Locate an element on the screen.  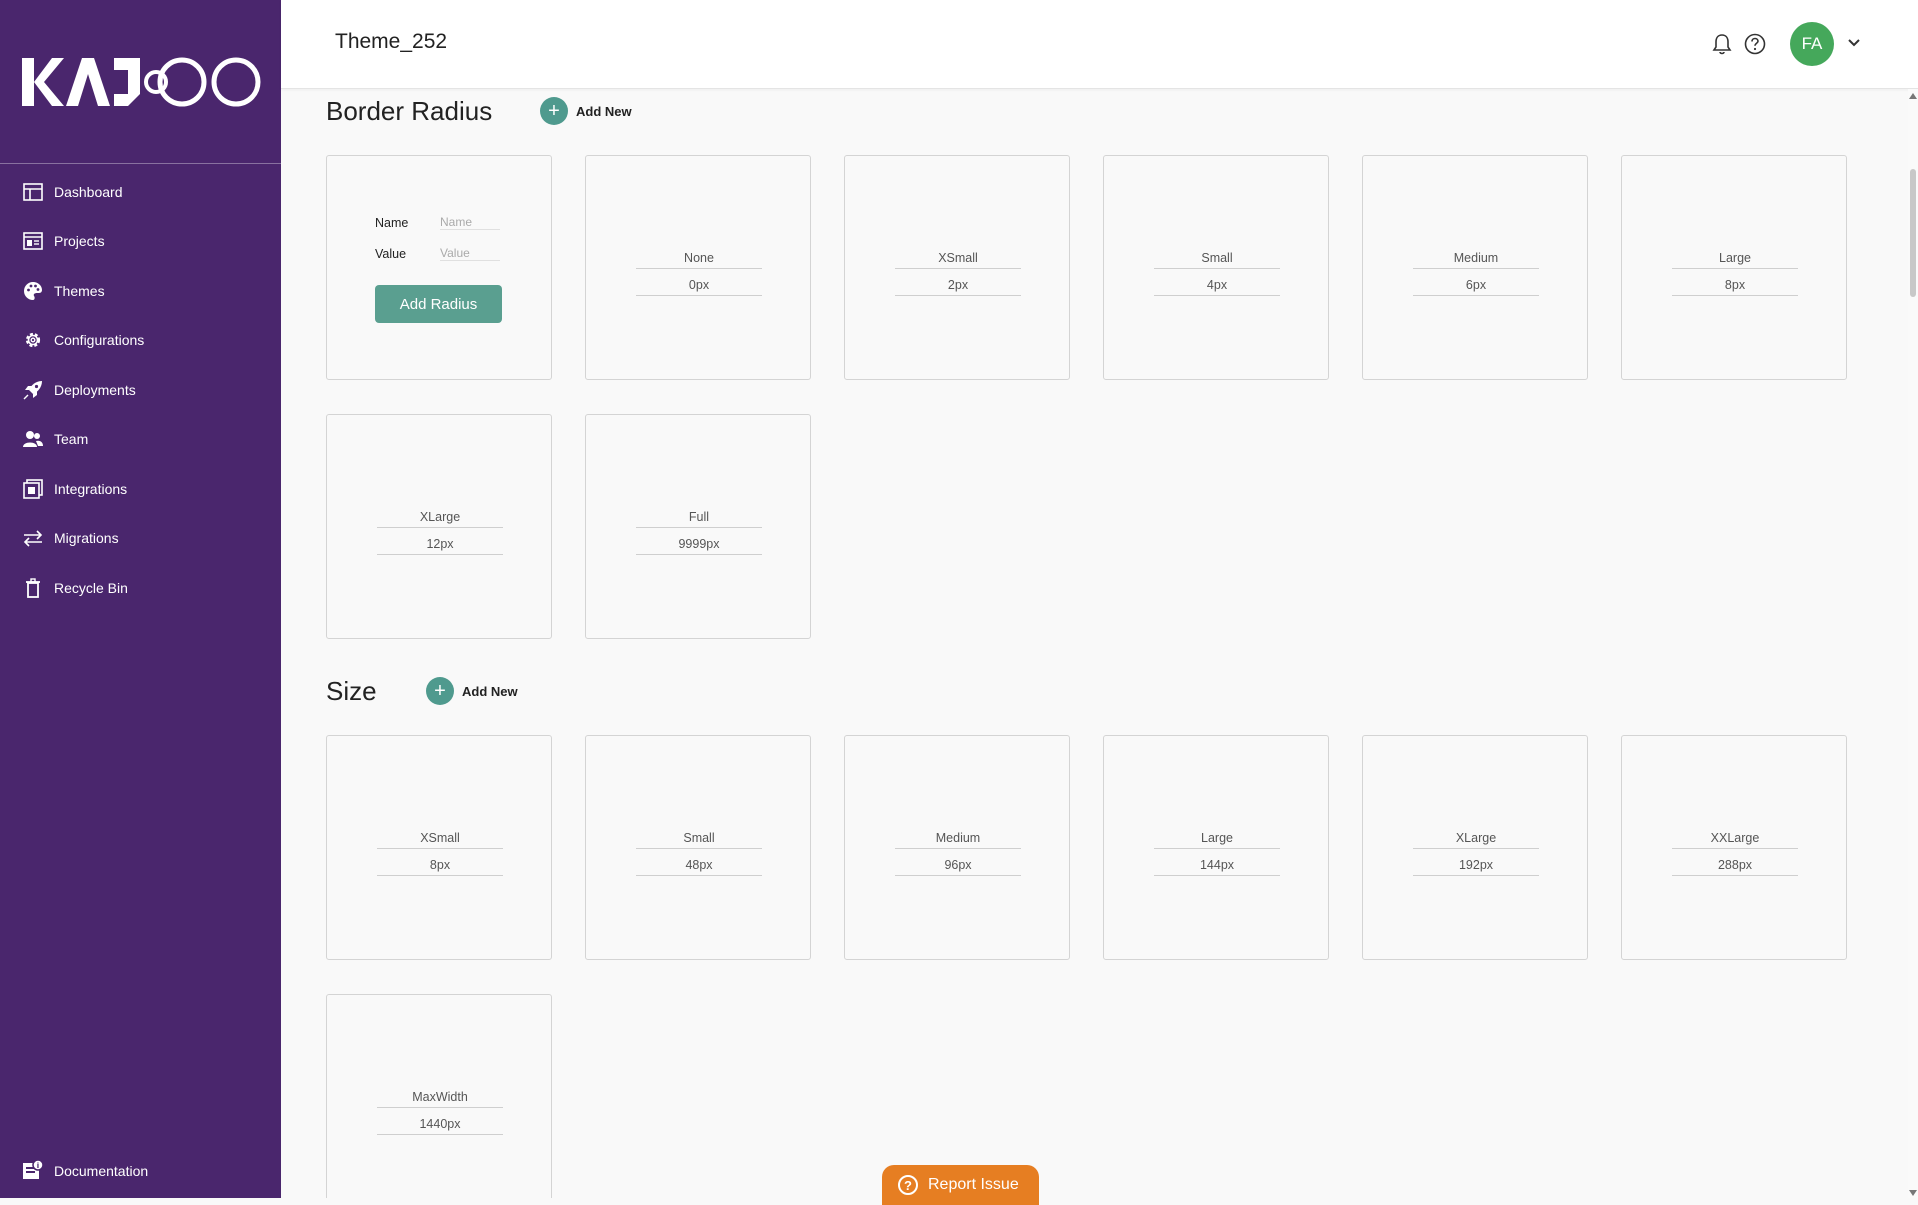
sidebar-item-label: Themes is located at coordinates (79, 290).